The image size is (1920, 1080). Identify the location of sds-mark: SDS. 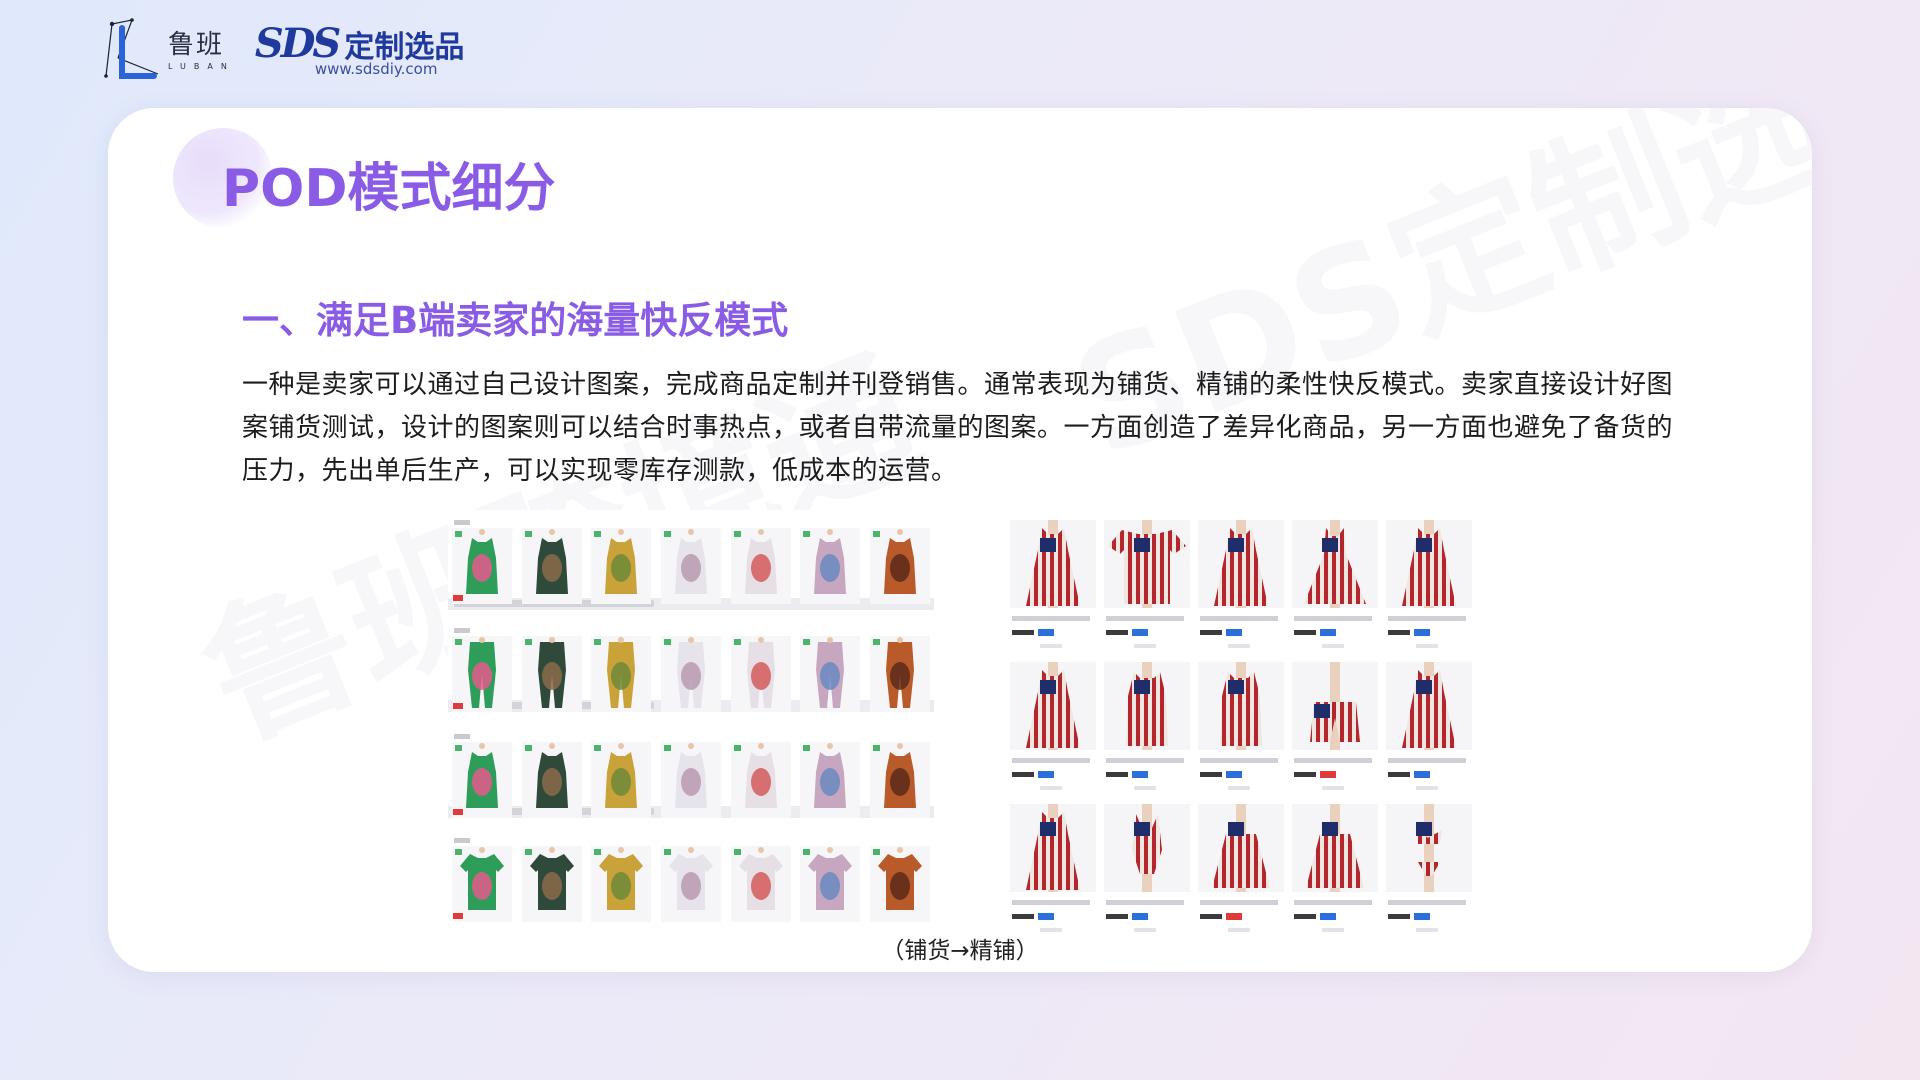
(297, 43).